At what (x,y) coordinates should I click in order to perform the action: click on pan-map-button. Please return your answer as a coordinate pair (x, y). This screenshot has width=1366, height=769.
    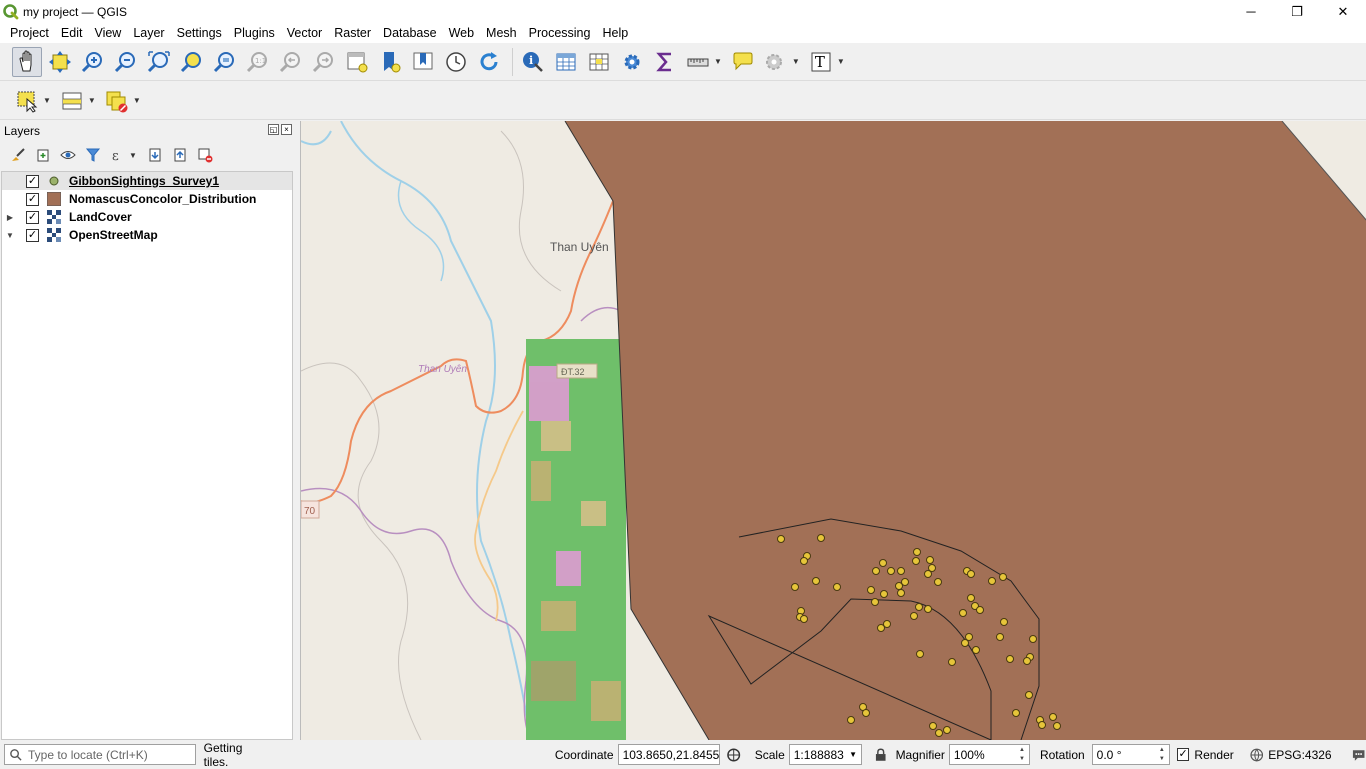
    Looking at the image, I should click on (27, 61).